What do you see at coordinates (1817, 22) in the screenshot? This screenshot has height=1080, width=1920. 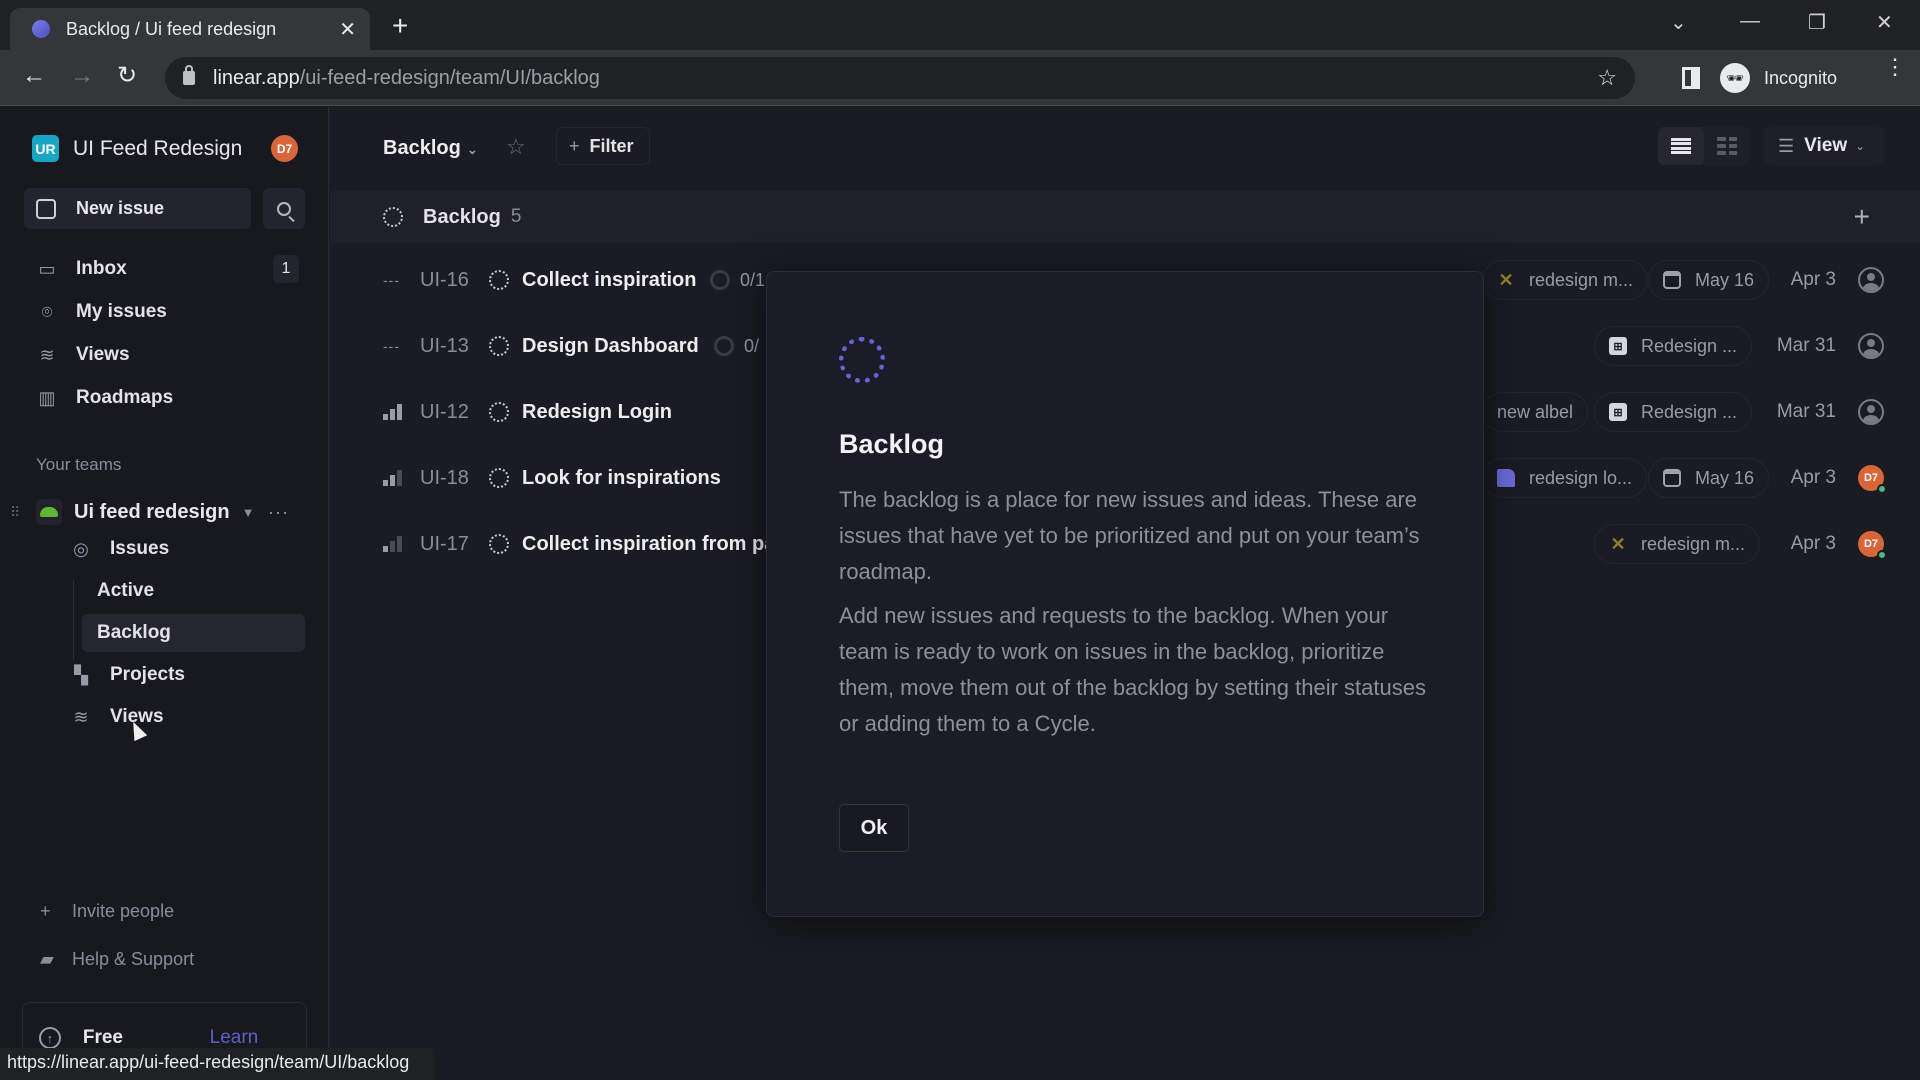 I see `restore-button: ❐` at bounding box center [1817, 22].